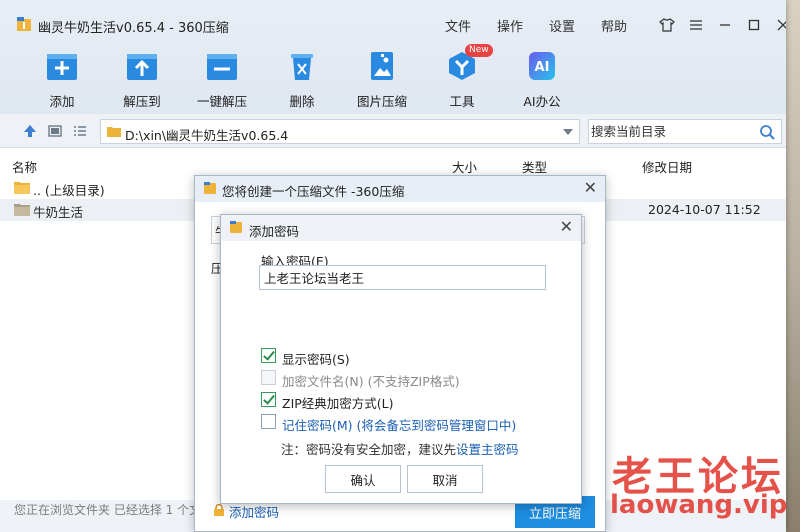 The image size is (800, 532). I want to click on address-path: D:\xin\幽灵牛奶生活v0.65.4, so click(207, 135).